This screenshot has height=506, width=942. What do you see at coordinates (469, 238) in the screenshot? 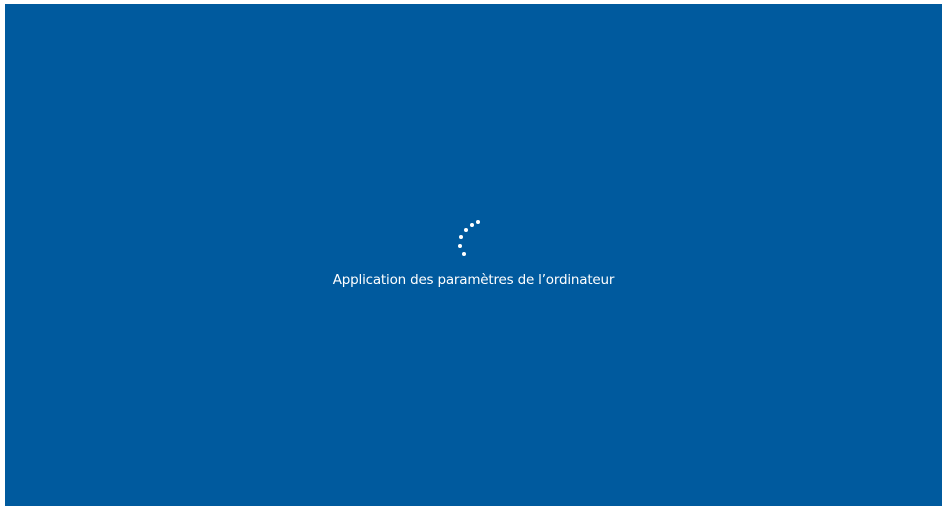
I see `loading-spinner-icon` at bounding box center [469, 238].